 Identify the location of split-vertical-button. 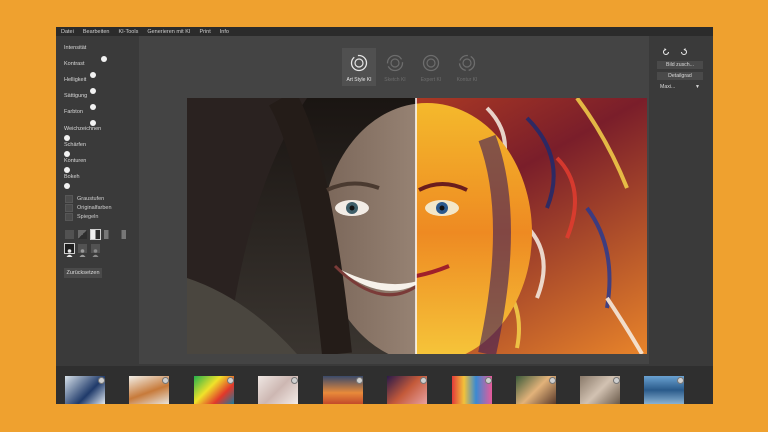
(95, 234).